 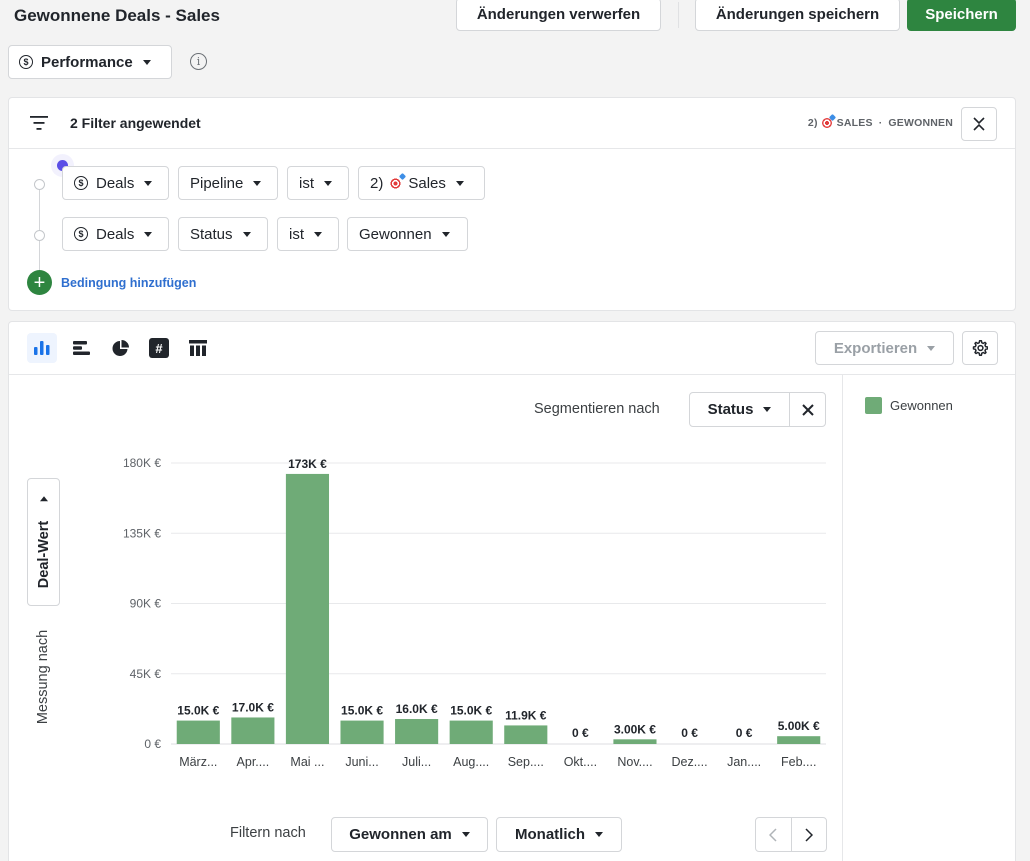 What do you see at coordinates (395, 234) in the screenshot?
I see `filter-value-label: Gewonnen` at bounding box center [395, 234].